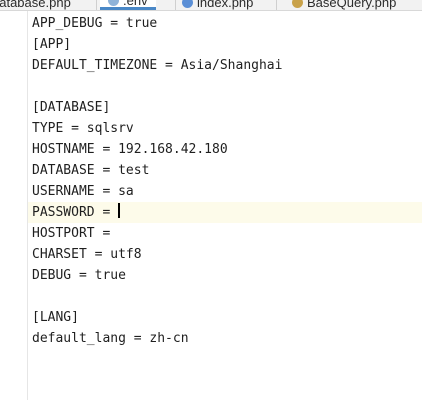  What do you see at coordinates (91, 170) in the screenshot?
I see `code-line-text: DATABASE = test` at bounding box center [91, 170].